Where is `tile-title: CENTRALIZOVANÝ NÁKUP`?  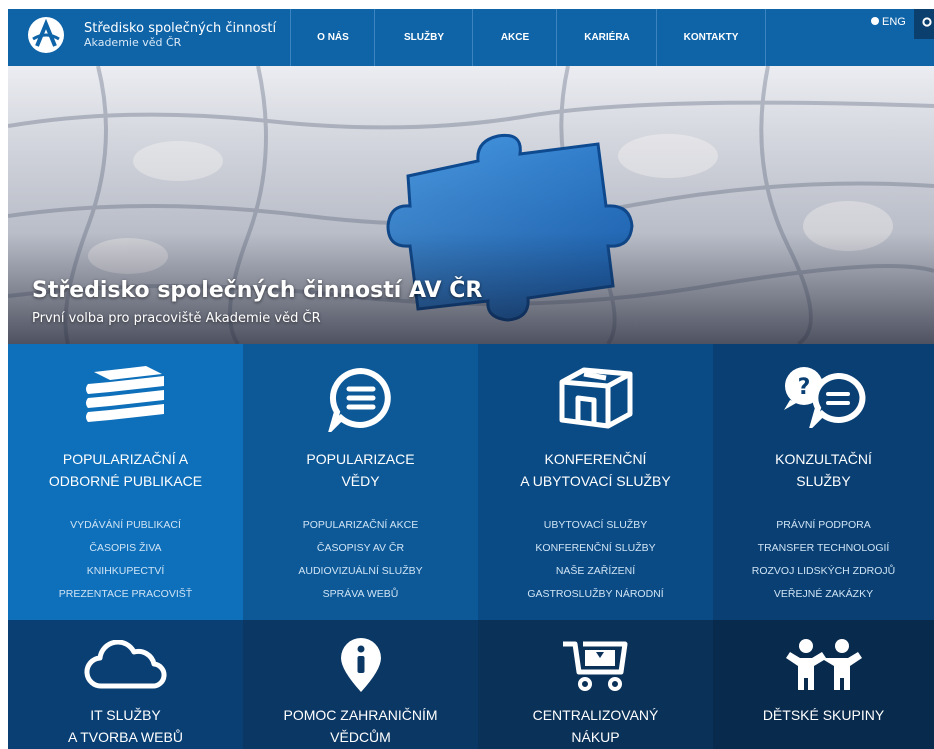
tile-title: CENTRALIZOVANÝ NÁKUP is located at coordinates (595, 726).